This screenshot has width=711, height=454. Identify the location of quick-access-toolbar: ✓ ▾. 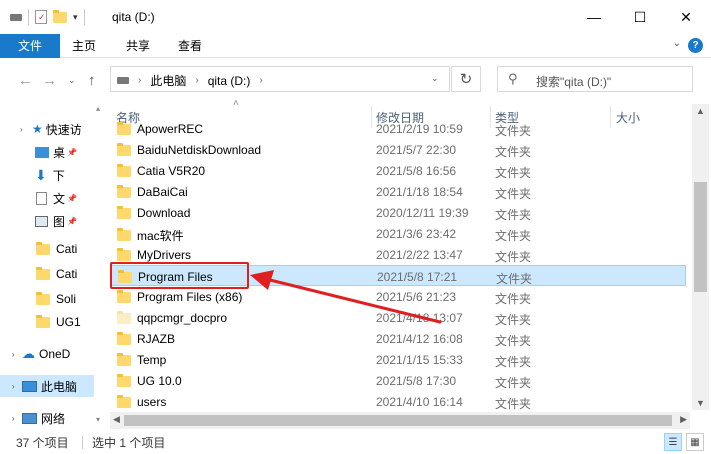
(47, 17).